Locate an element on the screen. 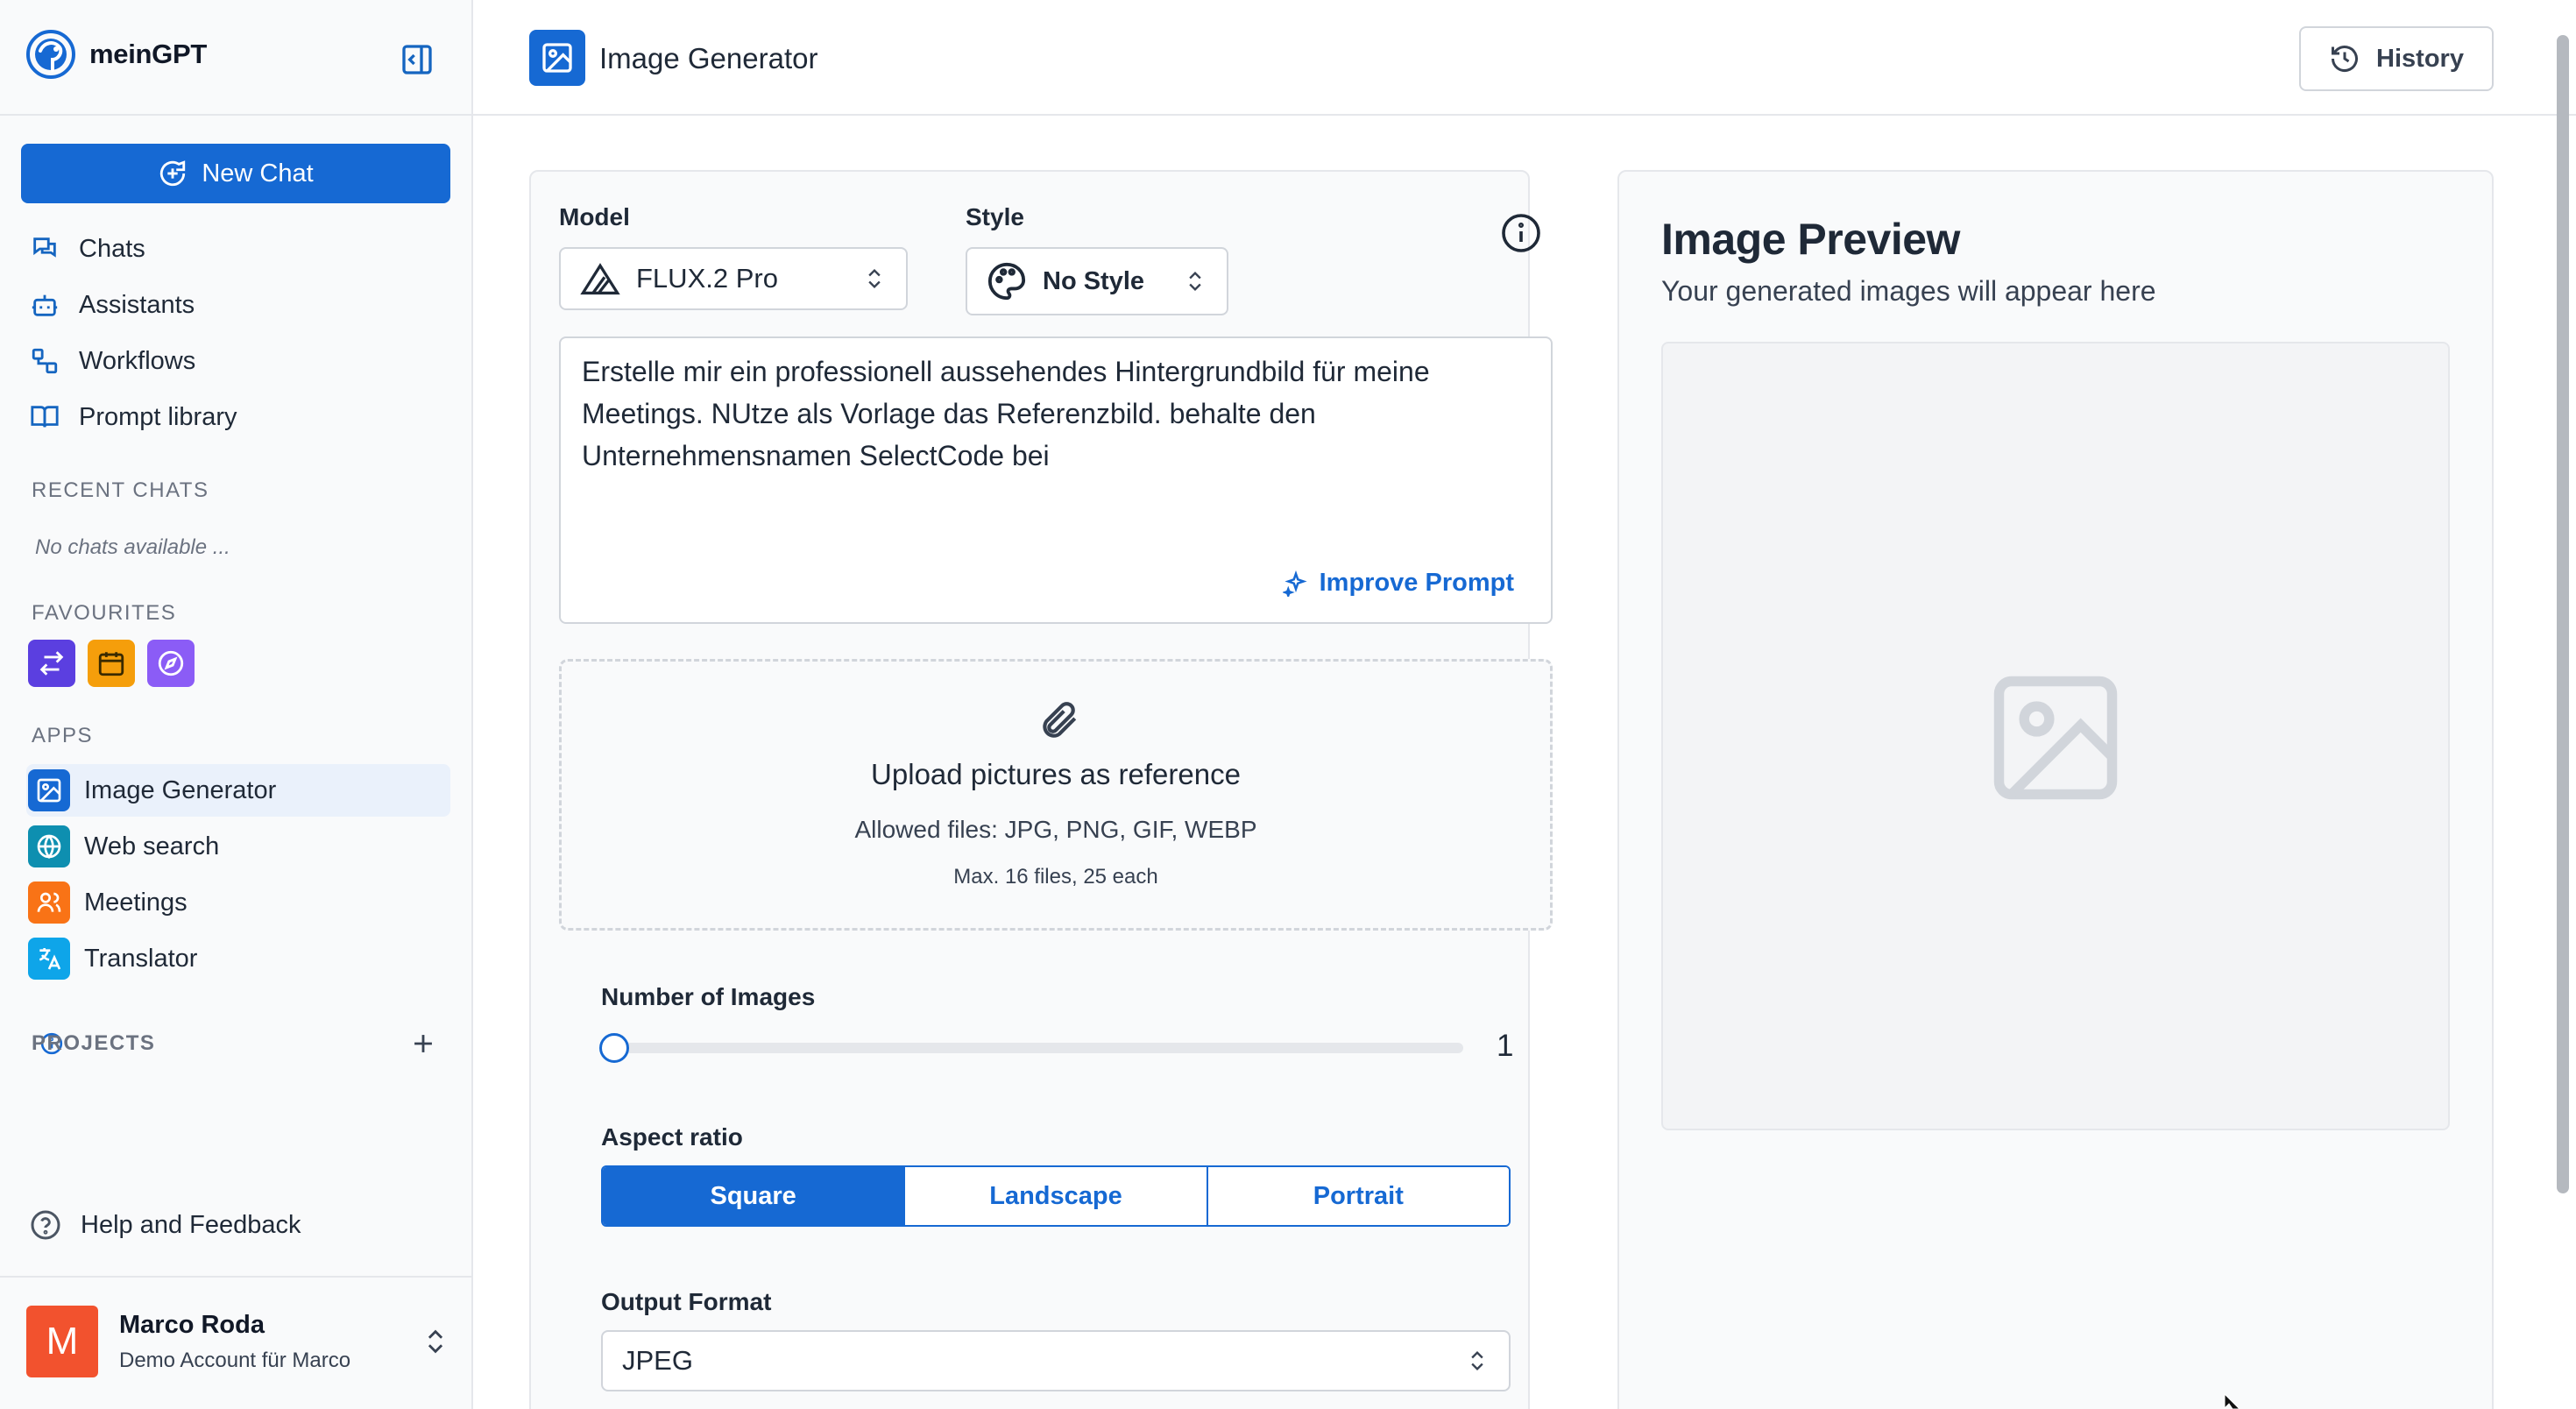 The height and width of the screenshot is (1409, 2576). new-chat-label: New Chat is located at coordinates (258, 173).